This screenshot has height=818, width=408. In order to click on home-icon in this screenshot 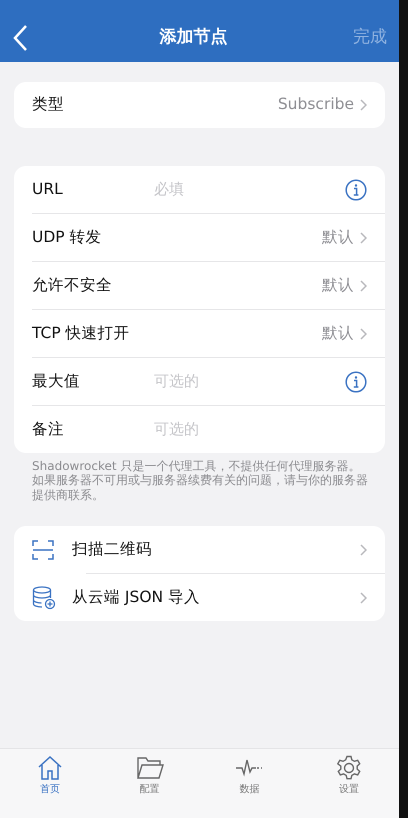, I will do `click(49, 768)`.